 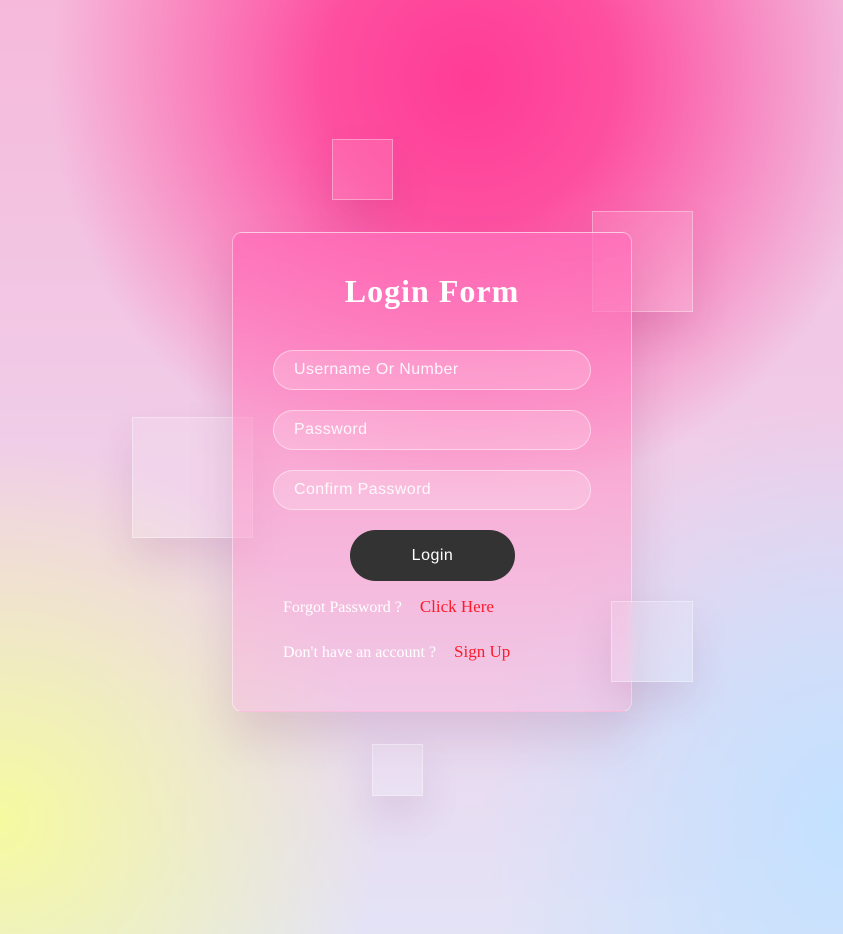 I want to click on forgot-password-row: Forgot Password ? Click Here, so click(x=388, y=607).